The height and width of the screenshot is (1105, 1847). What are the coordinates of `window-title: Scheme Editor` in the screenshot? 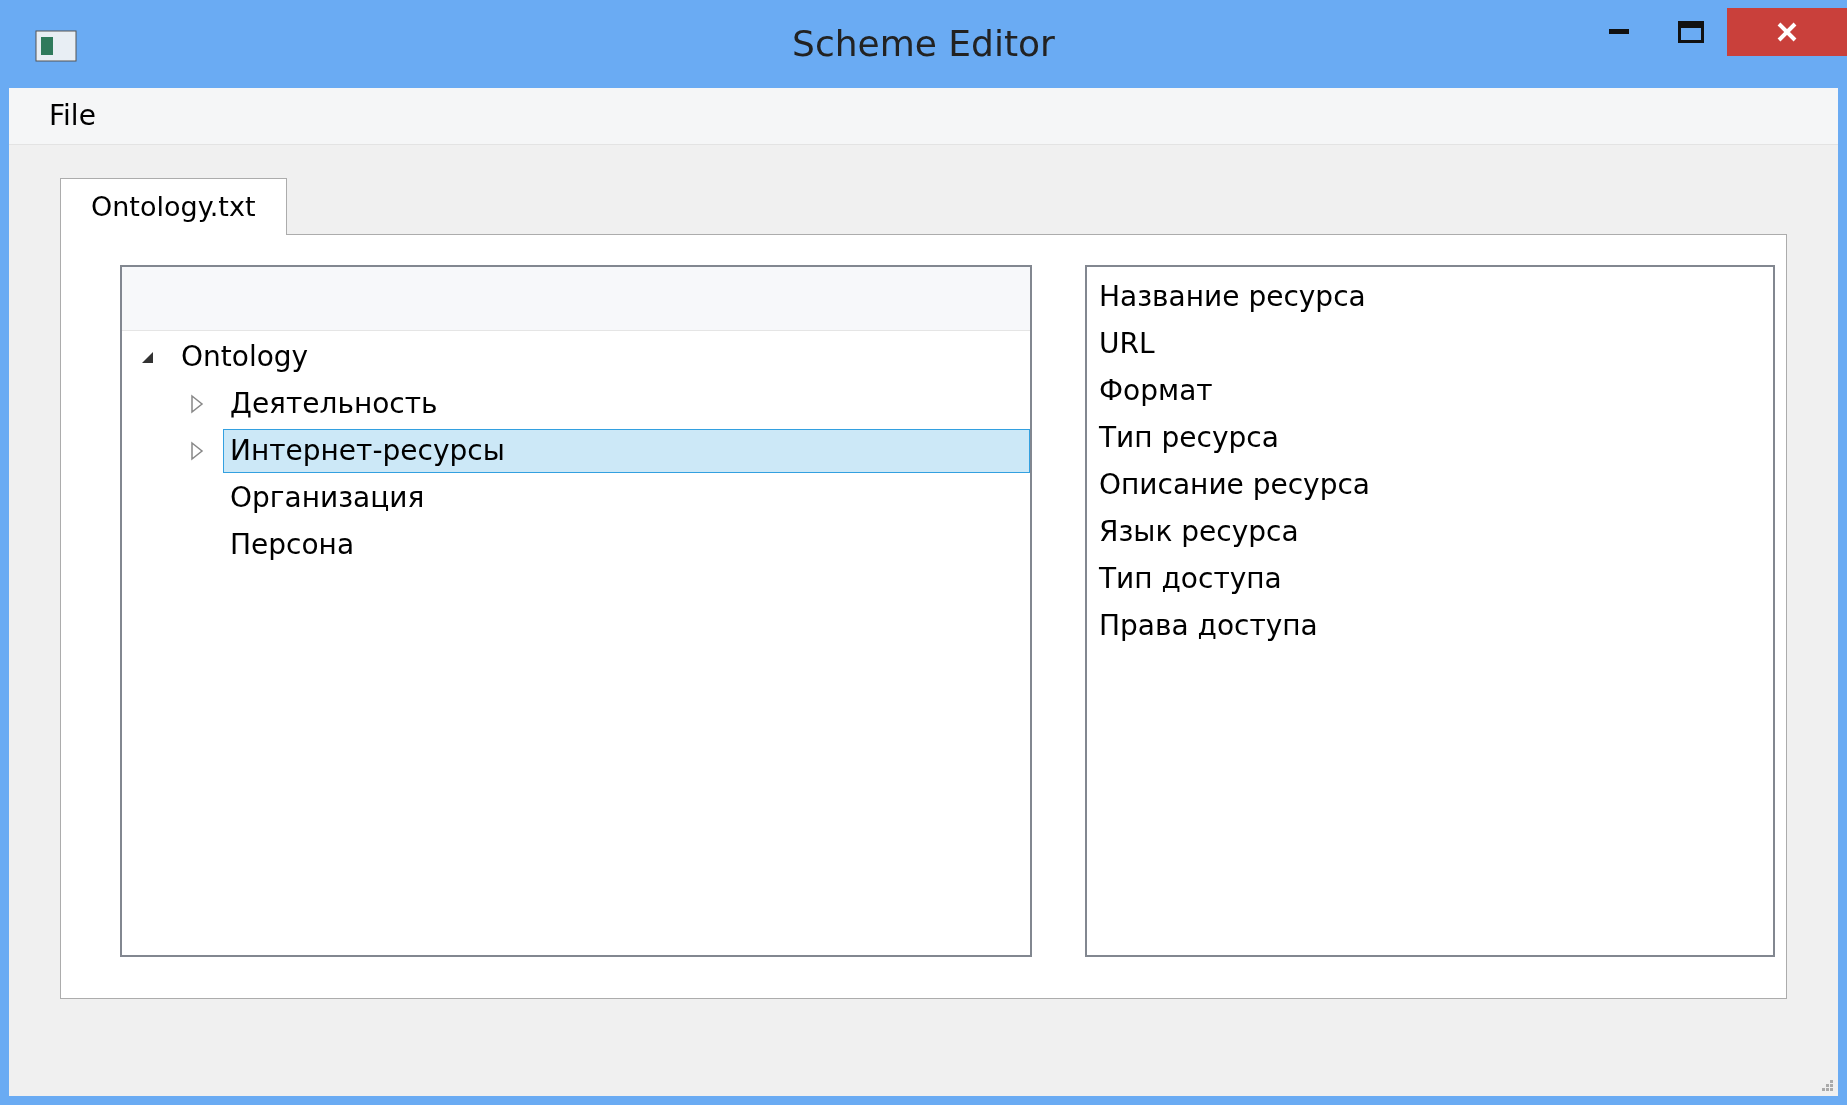 It's located at (923, 44).